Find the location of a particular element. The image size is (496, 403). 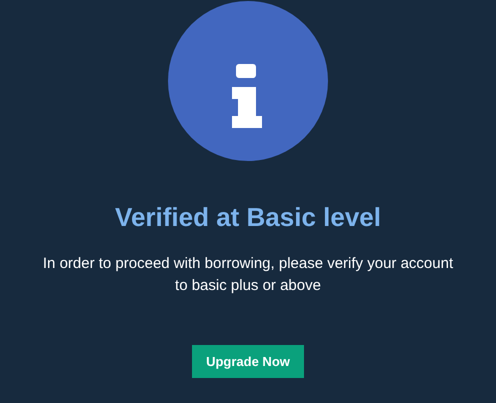

upgrade-button: Upgrade Now is located at coordinates (248, 361).